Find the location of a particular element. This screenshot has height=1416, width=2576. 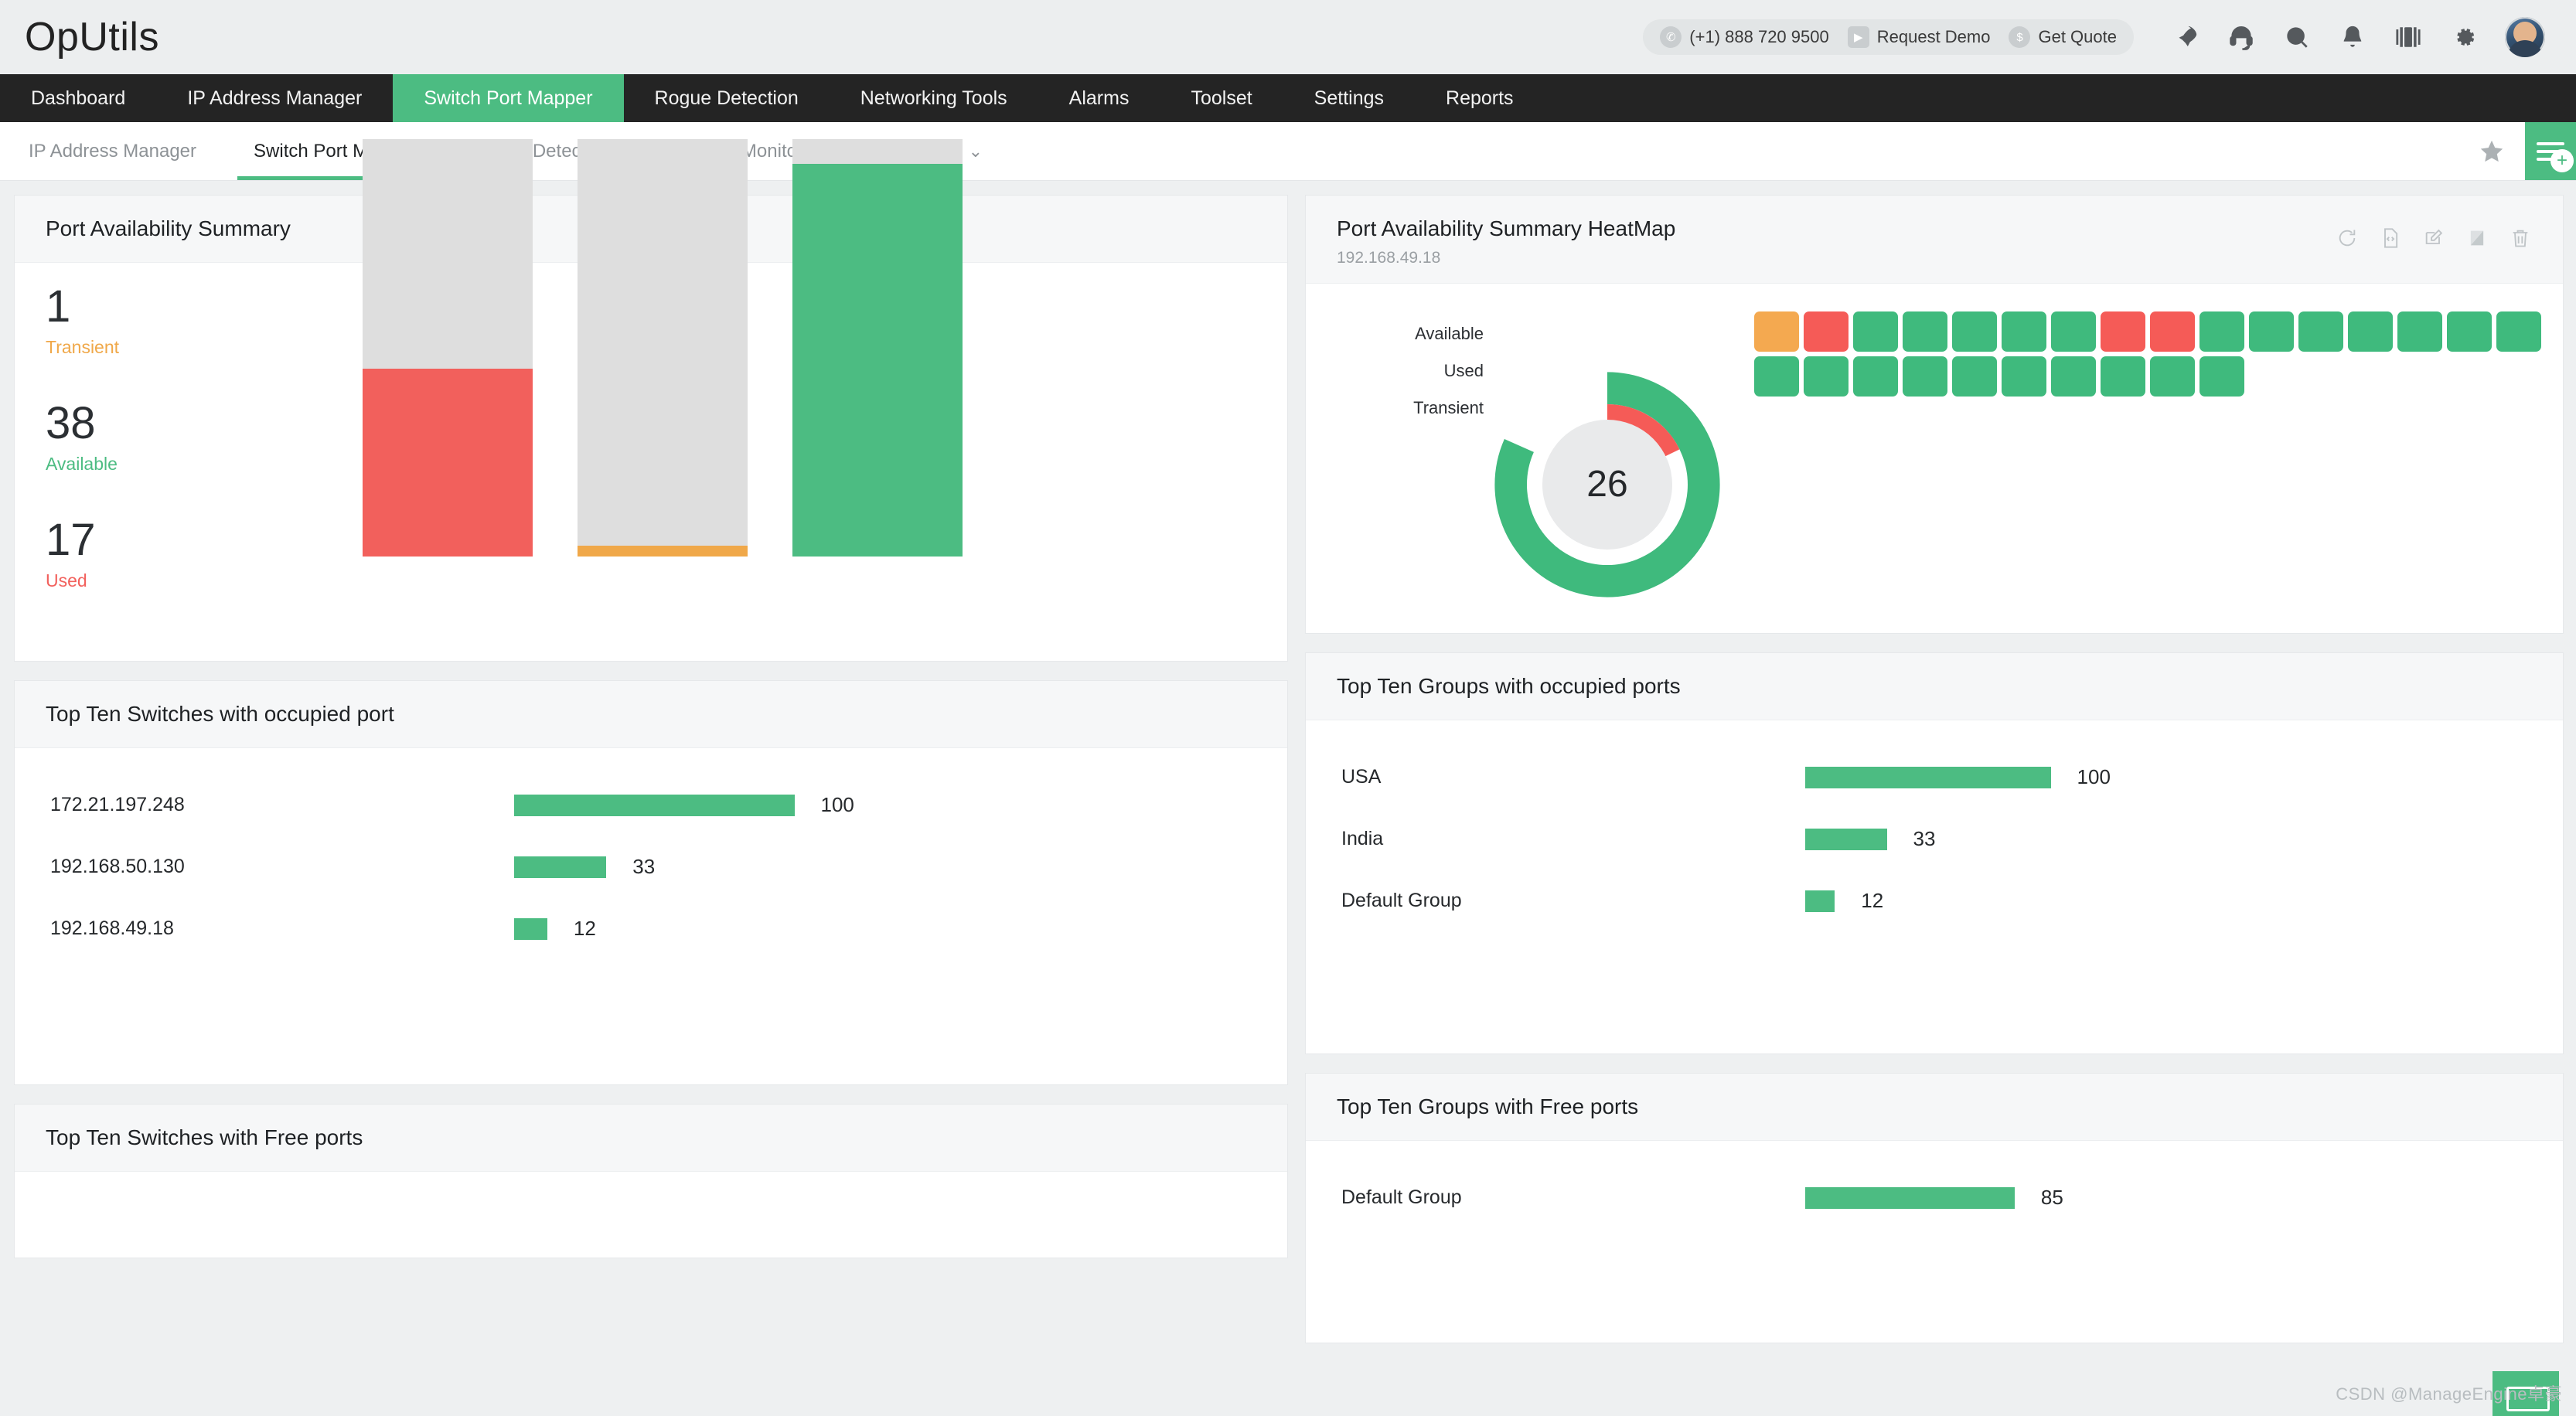

list-item: India 33 is located at coordinates (1934, 839).